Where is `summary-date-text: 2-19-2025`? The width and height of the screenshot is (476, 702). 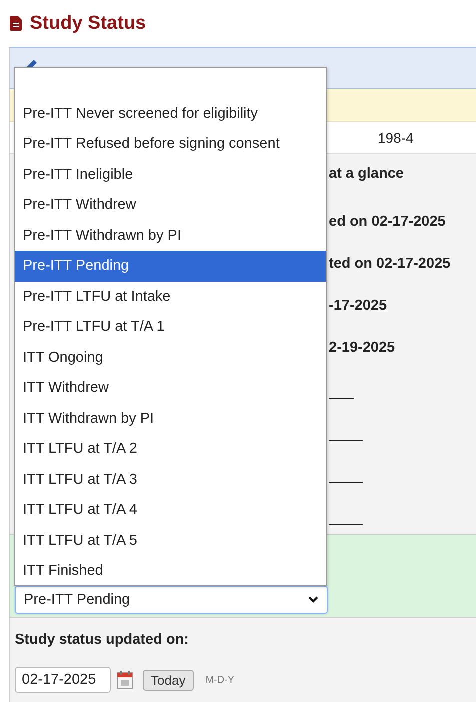 summary-date-text: 2-19-2025 is located at coordinates (362, 348).